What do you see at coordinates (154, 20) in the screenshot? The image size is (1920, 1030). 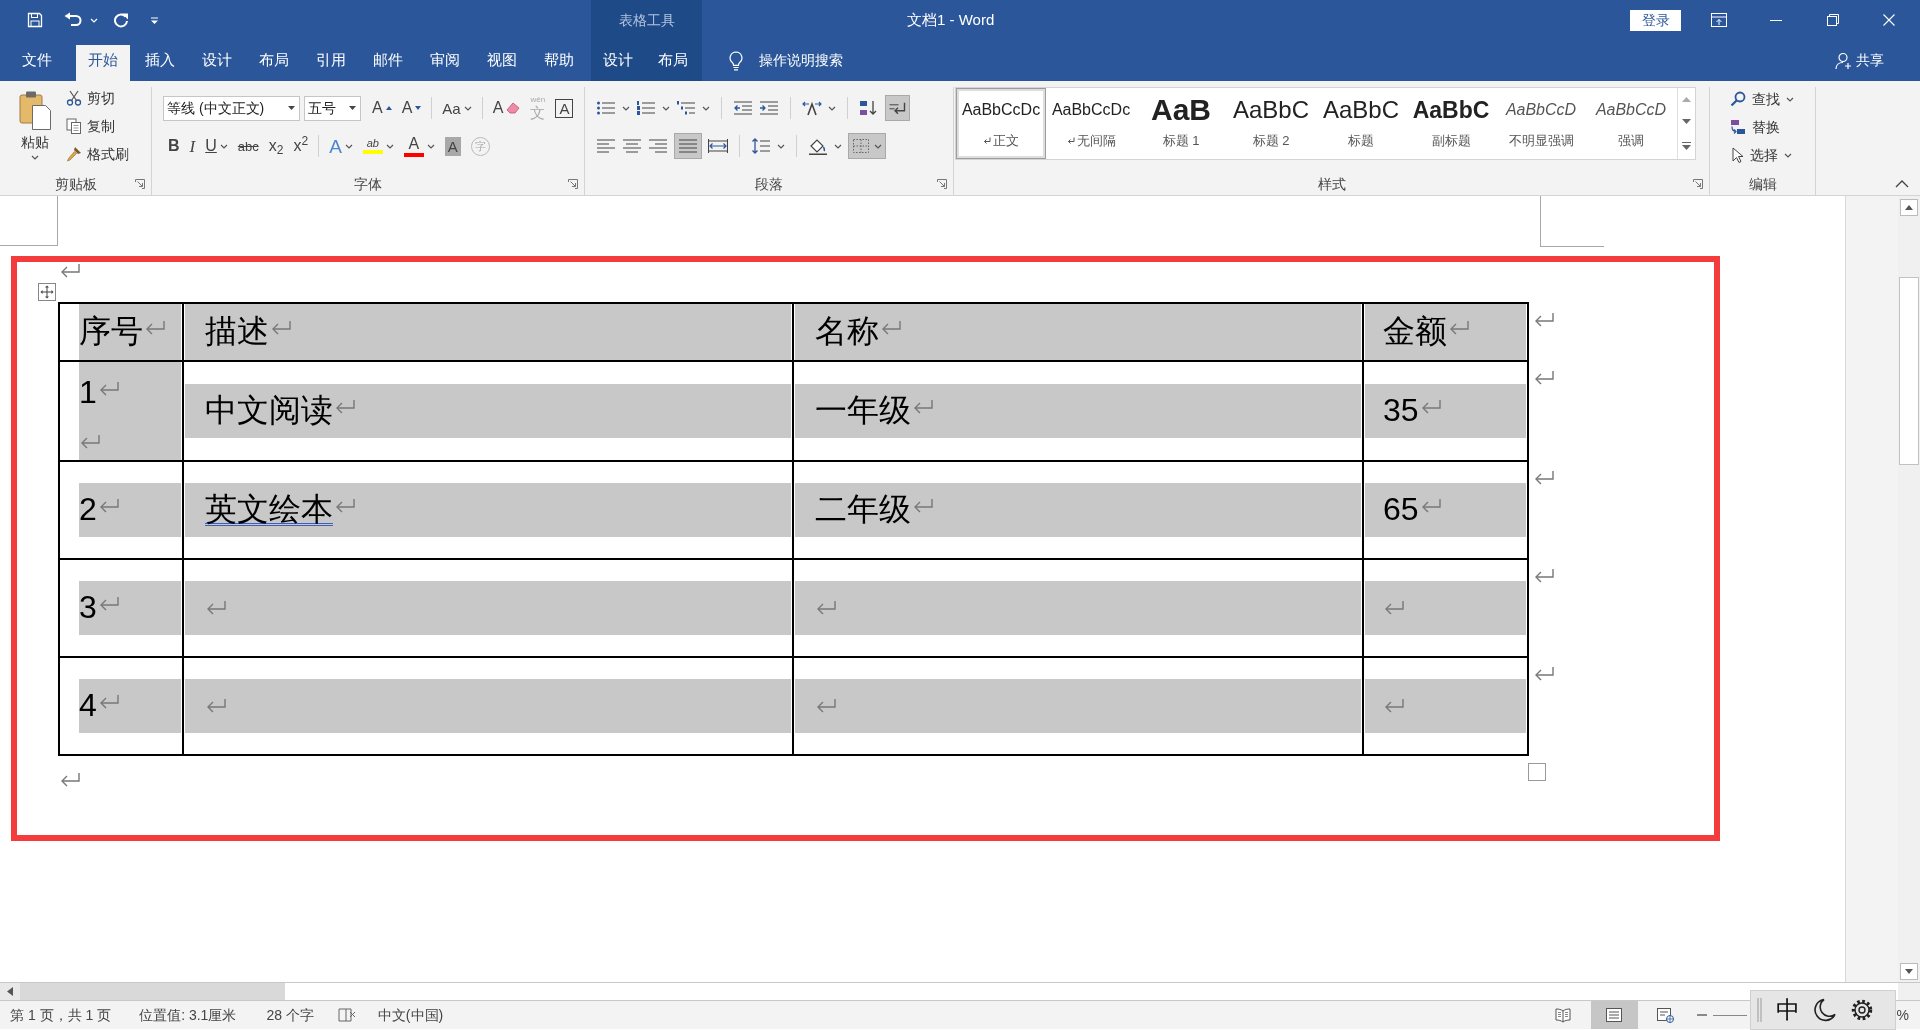 I see `customize-icon` at bounding box center [154, 20].